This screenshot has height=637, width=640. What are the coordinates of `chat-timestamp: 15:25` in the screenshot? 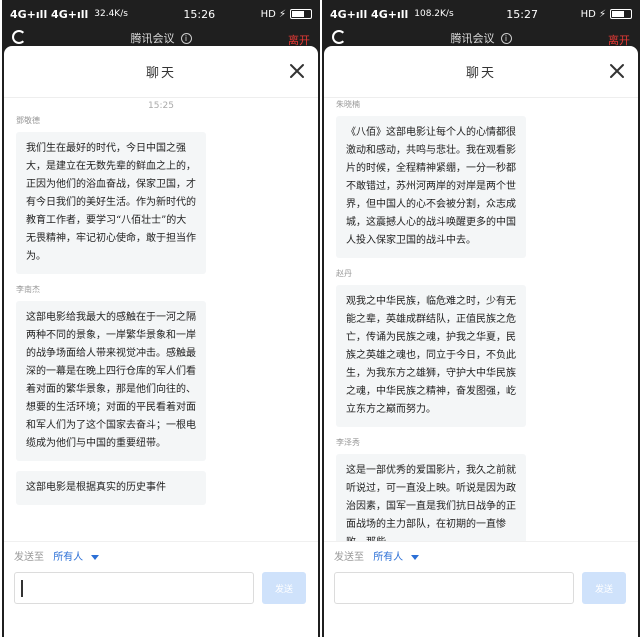 It's located at (161, 106).